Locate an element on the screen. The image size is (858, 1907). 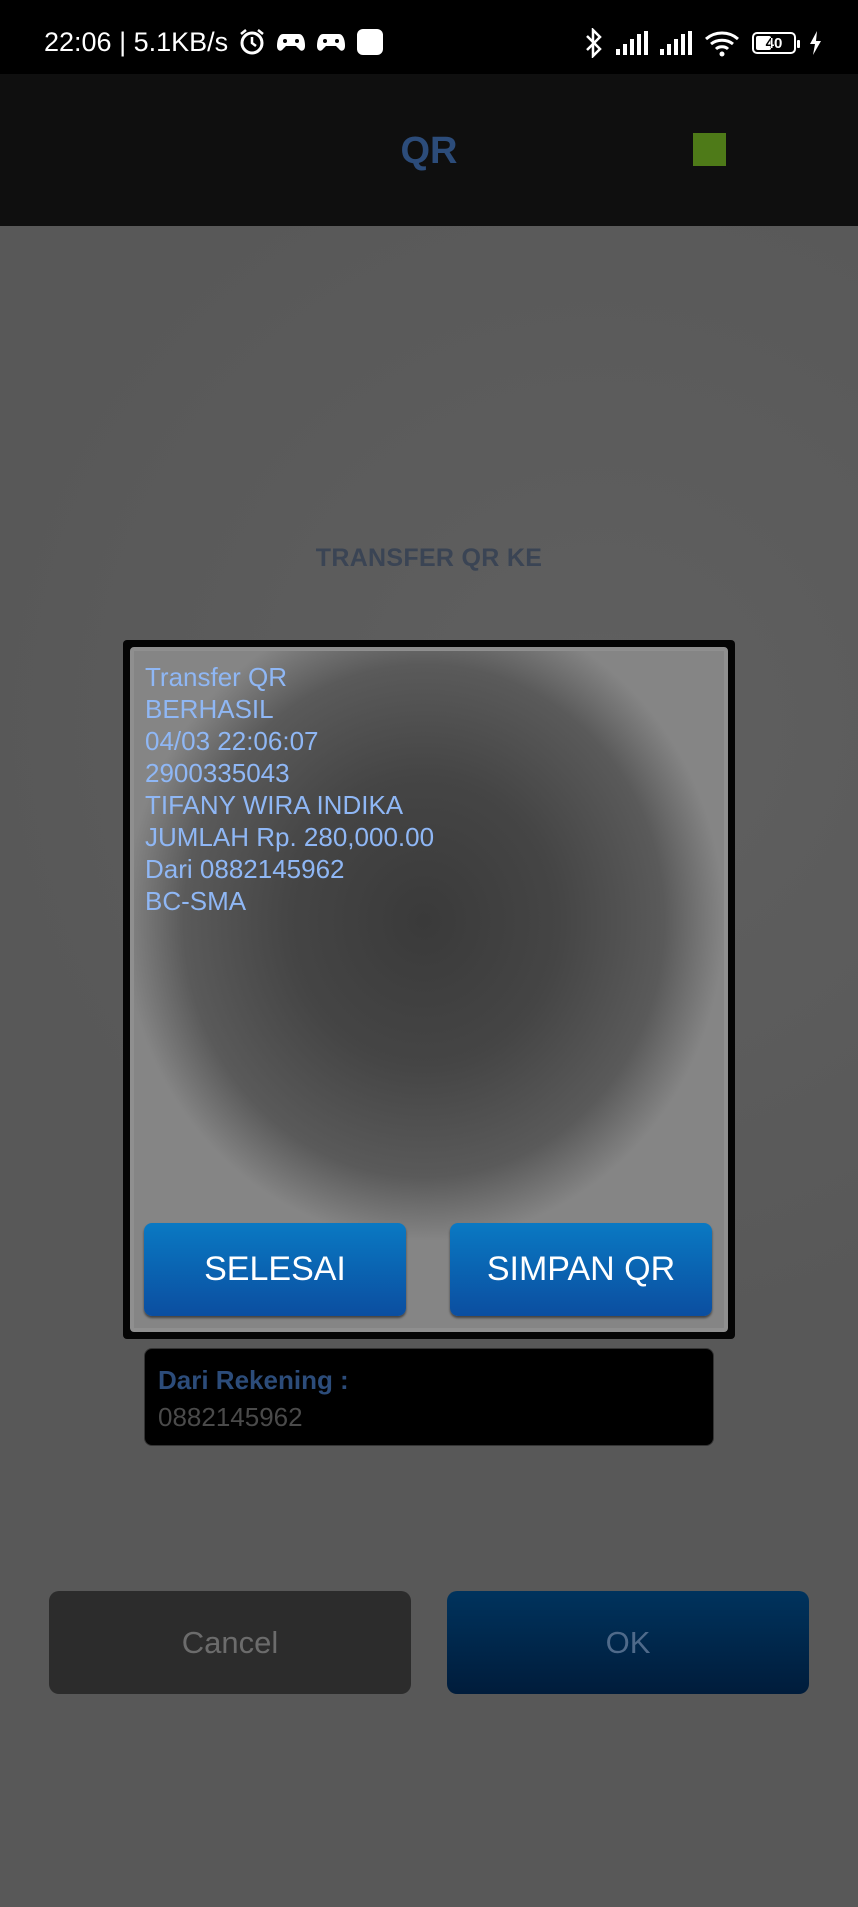
receipt-line: BC-SMA is located at coordinates (196, 901).